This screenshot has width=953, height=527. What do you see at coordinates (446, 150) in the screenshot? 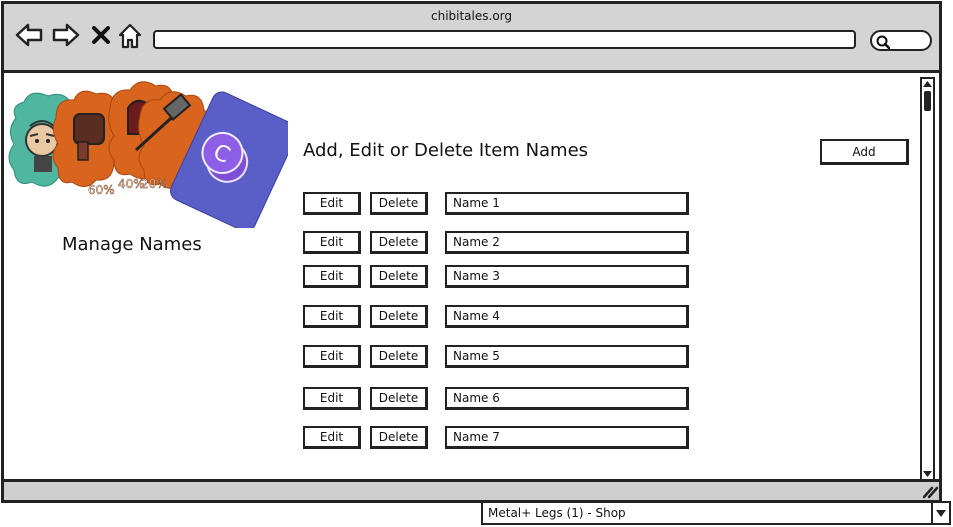
I see `page-heading: Add, Edit or Delete Item Names` at bounding box center [446, 150].